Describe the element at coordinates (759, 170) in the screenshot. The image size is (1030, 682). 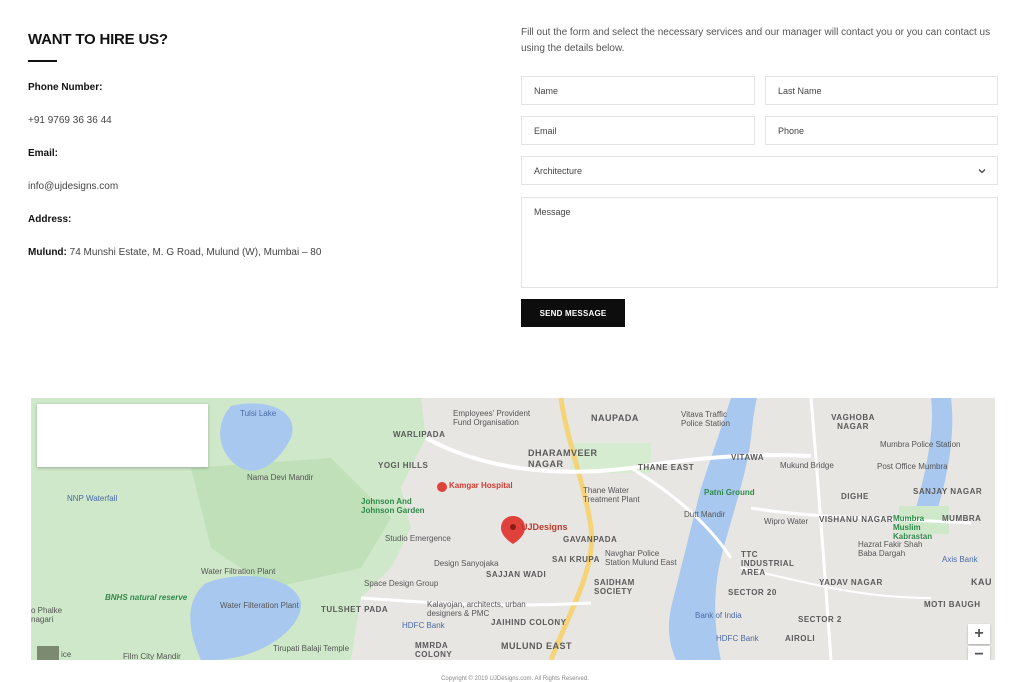
I see `service-select: Architecture` at that location.